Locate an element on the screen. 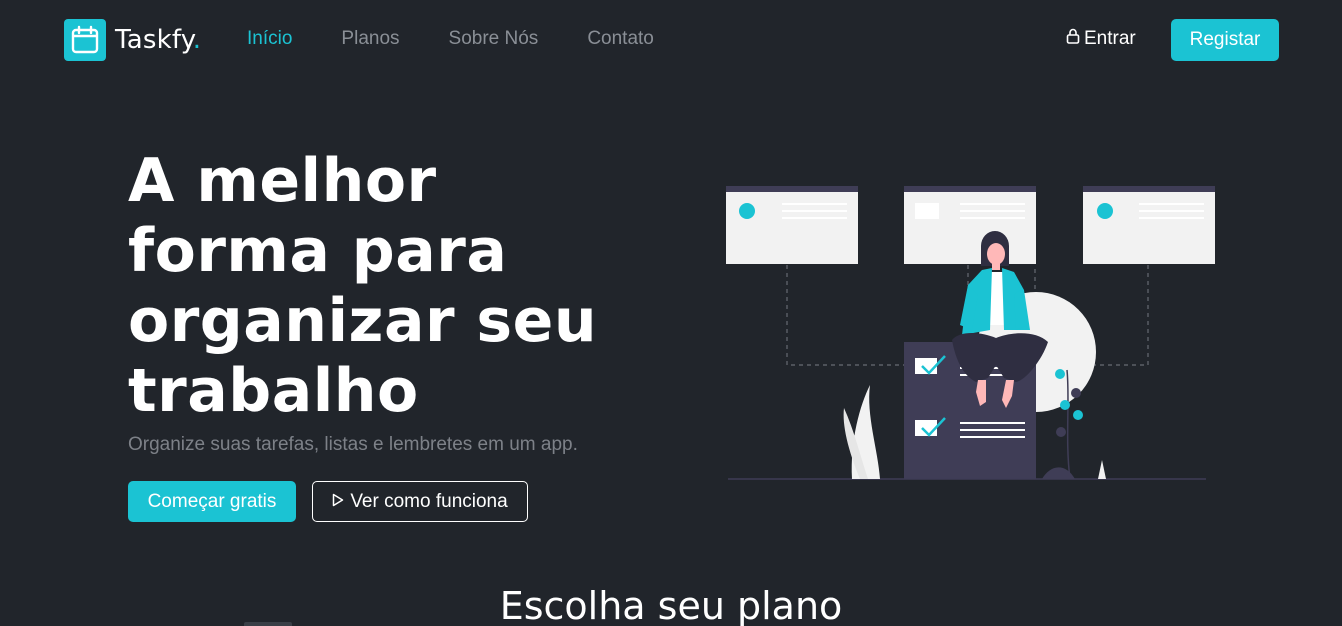 Image resolution: width=1342 pixels, height=626 pixels. calendar-icon is located at coordinates (85, 40).